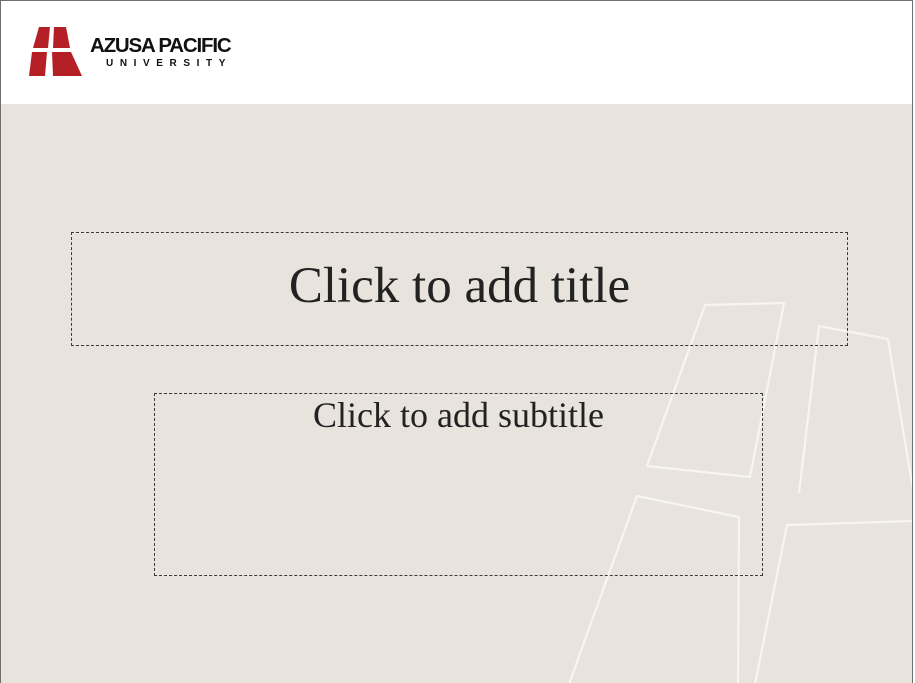  Describe the element at coordinates (169, 63) in the screenshot. I see `logo-wordmark-line2: UNIVERSITY` at that location.